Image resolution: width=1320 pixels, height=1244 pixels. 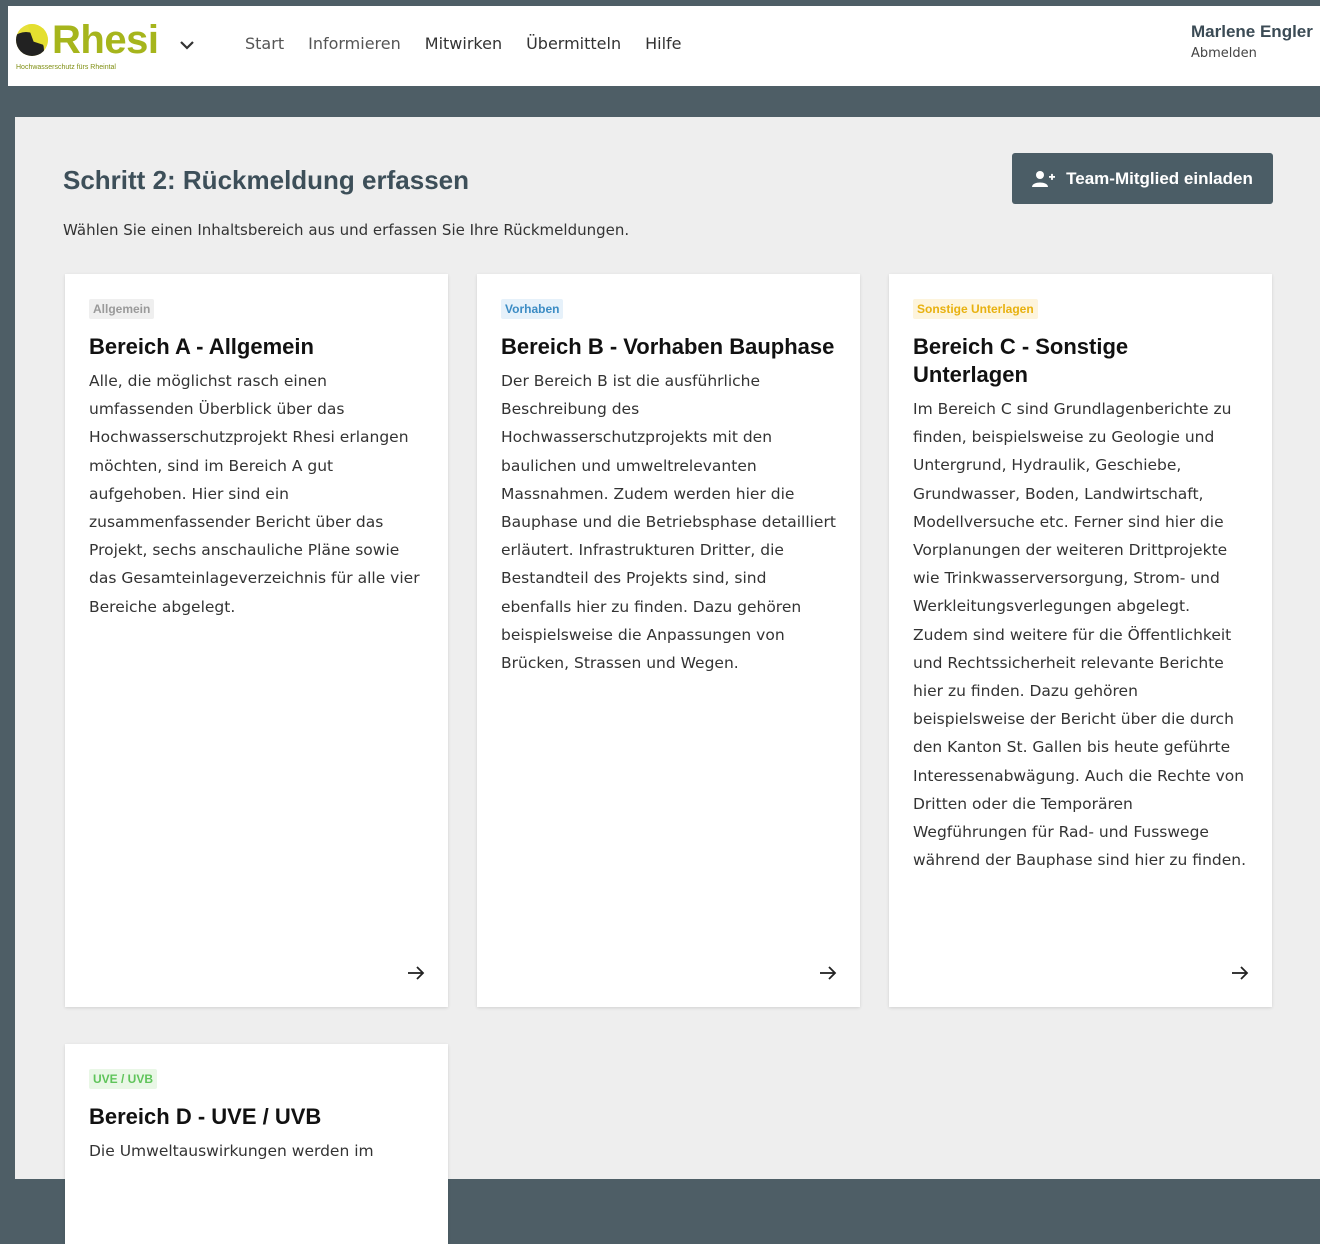 What do you see at coordinates (122, 309) in the screenshot?
I see `card-badge: Allgemein` at bounding box center [122, 309].